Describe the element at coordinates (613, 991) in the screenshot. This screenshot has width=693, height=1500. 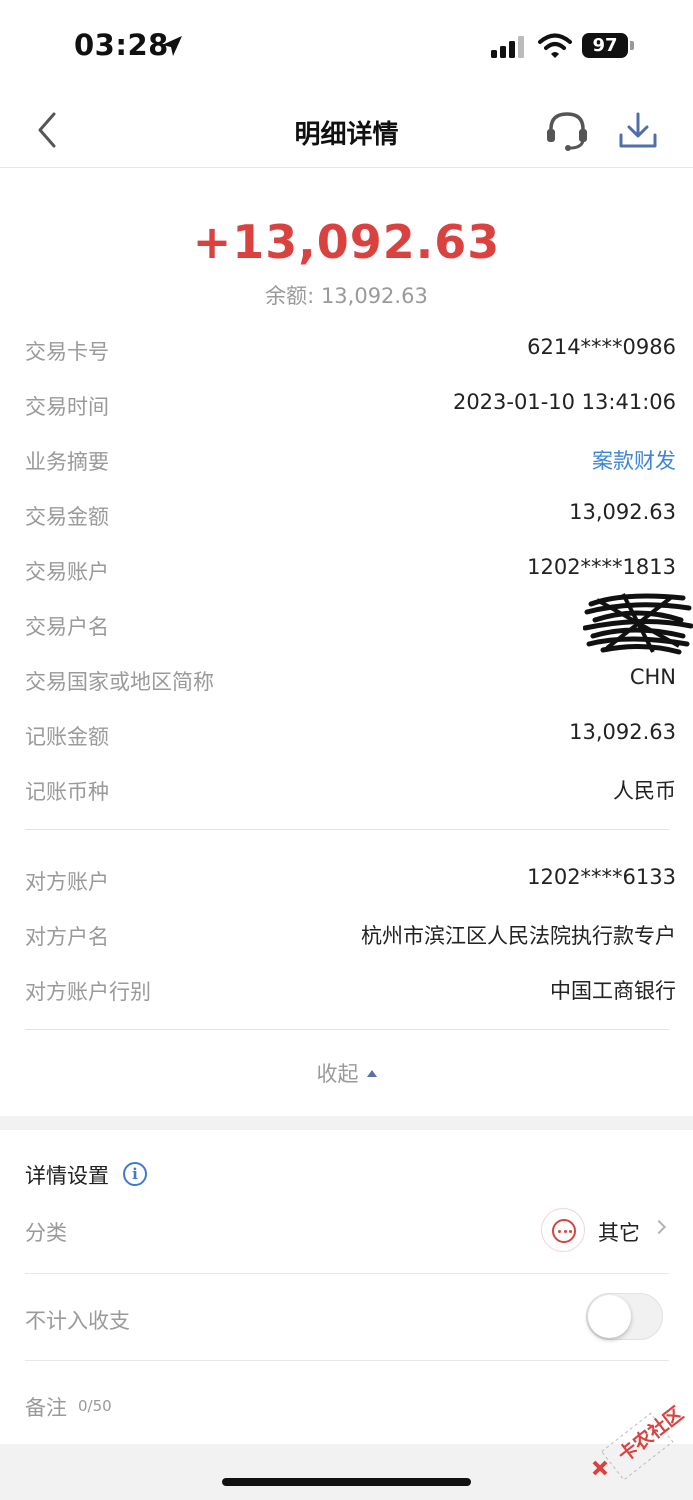
I see `detail-value: 中国工商银行` at that location.